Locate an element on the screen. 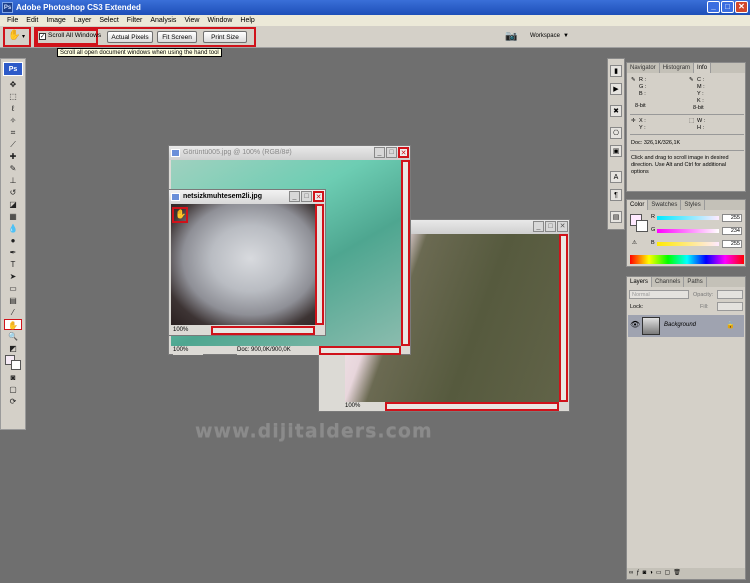  tab-info: Info is located at coordinates (703, 68).